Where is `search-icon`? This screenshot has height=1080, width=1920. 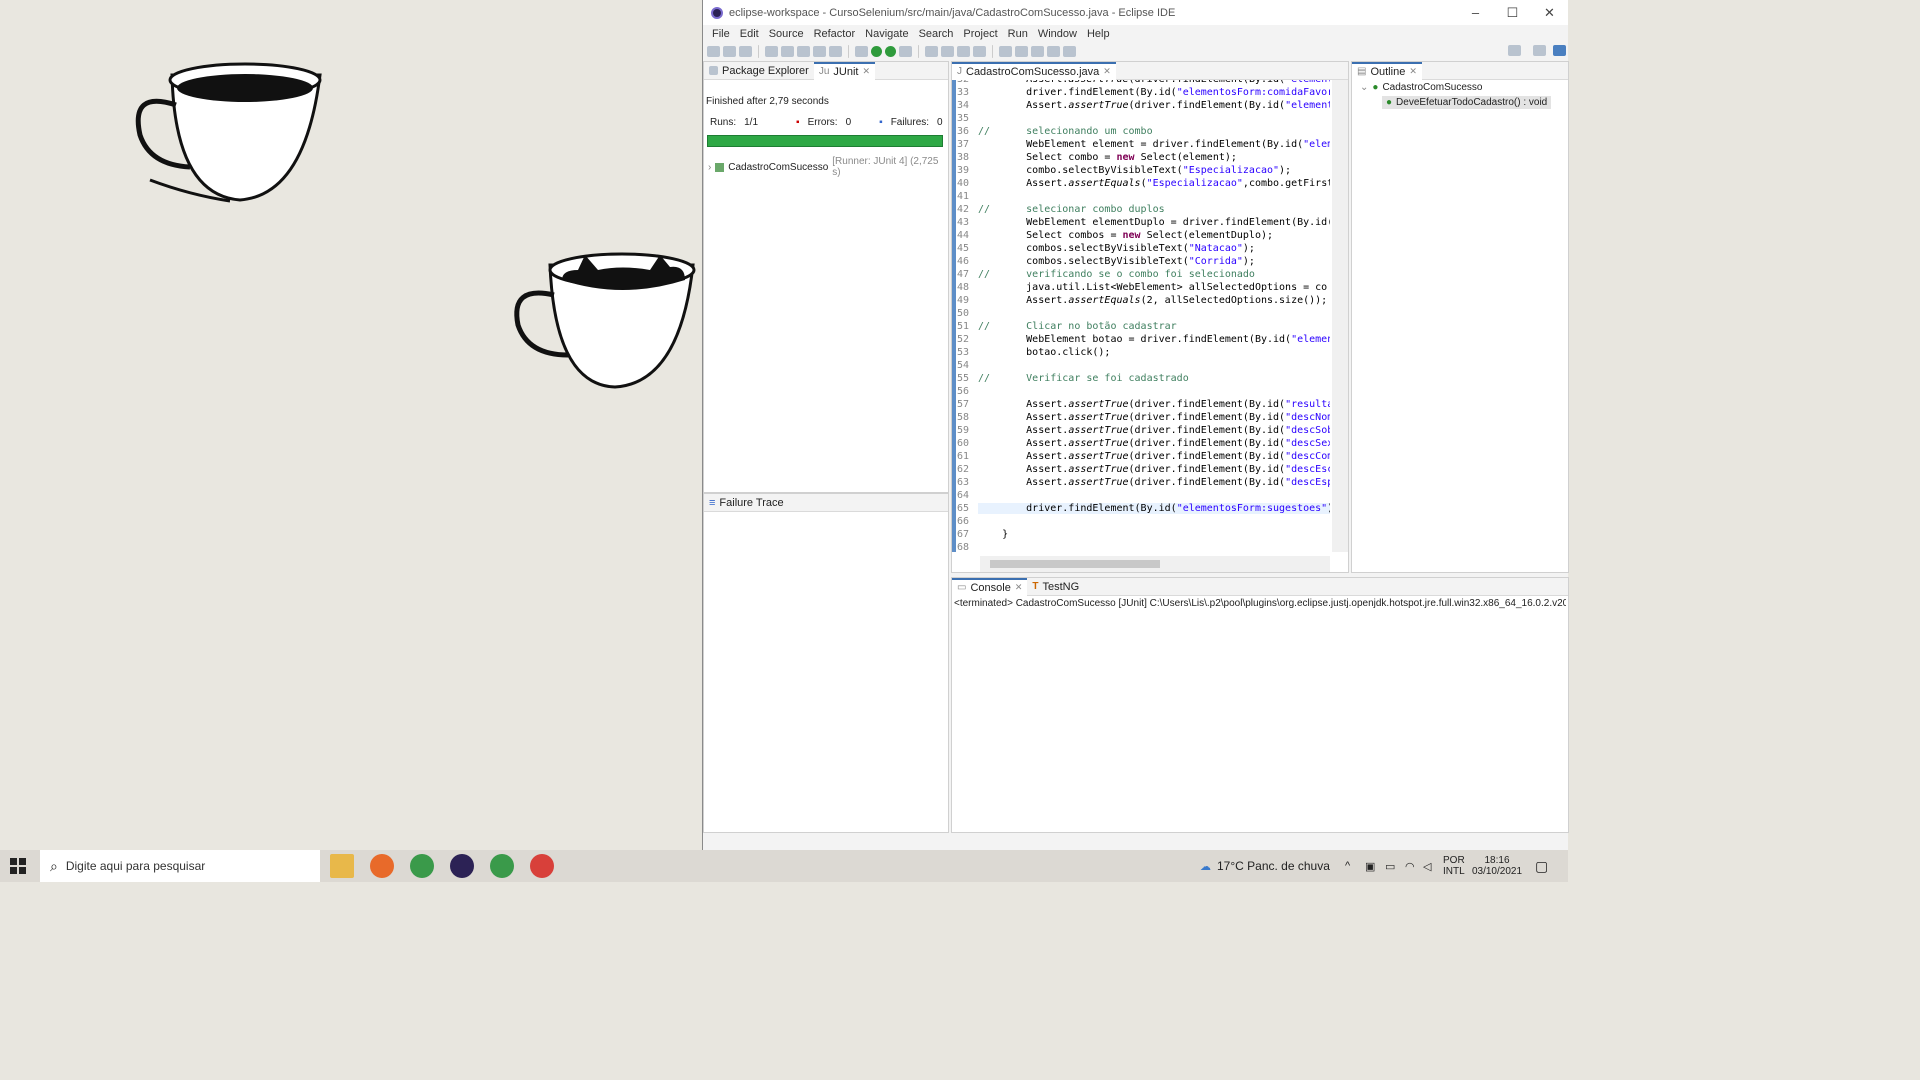
search-icon is located at coordinates (1514, 50).